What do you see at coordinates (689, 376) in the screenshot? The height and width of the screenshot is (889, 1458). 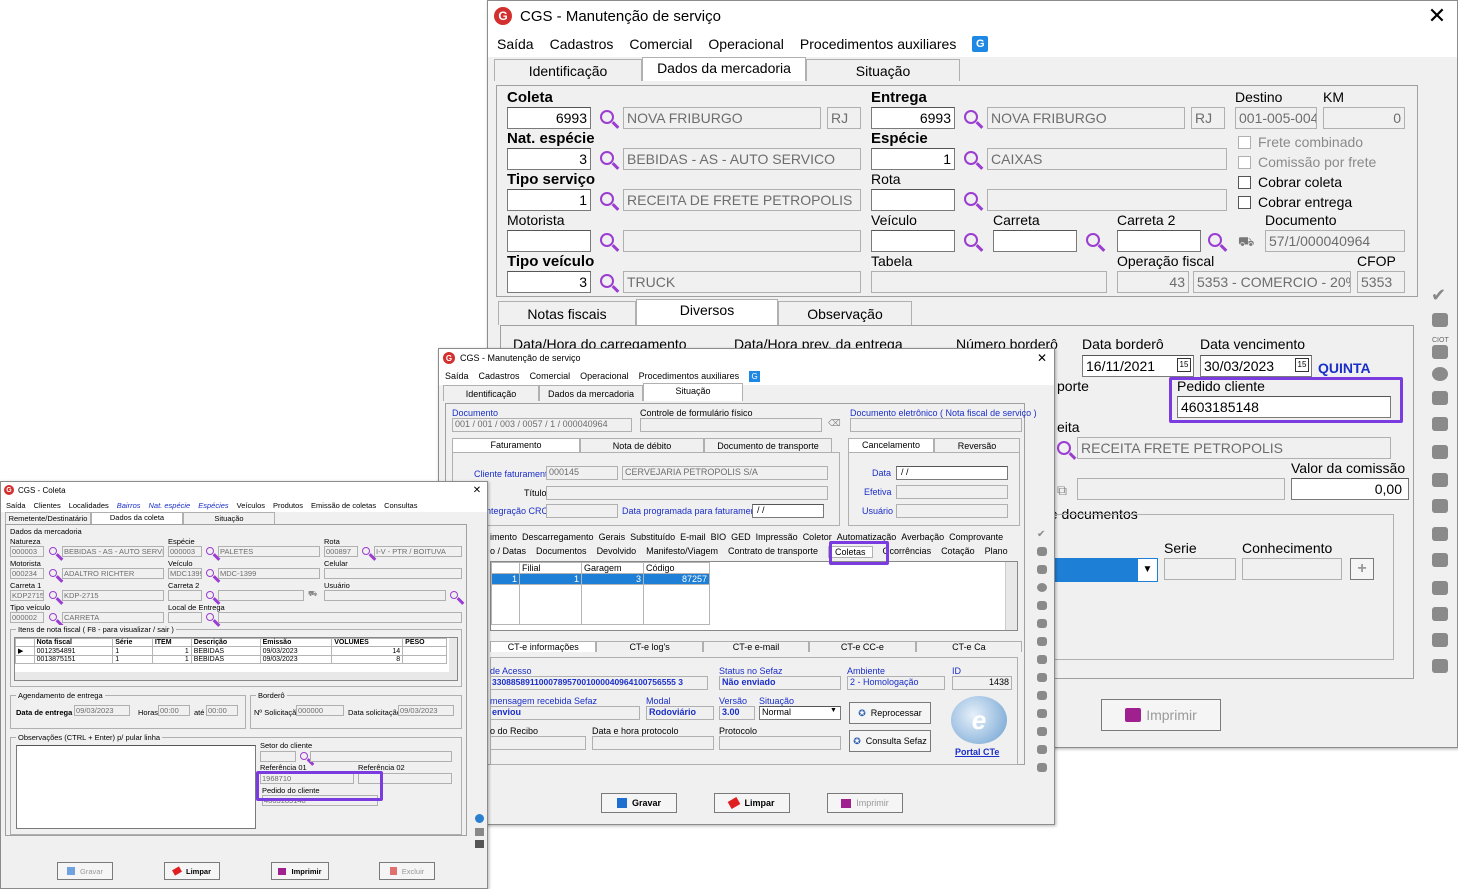 I see `menu-procedimentos: Procedimentos auxiliares` at bounding box center [689, 376].